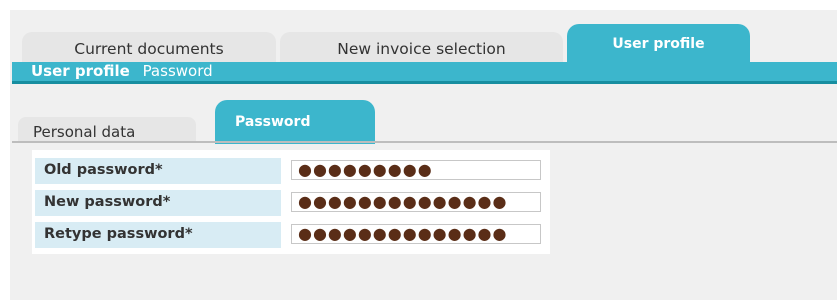  What do you see at coordinates (80, 71) in the screenshot?
I see `breadcrumb-user-profile: User profile` at bounding box center [80, 71].